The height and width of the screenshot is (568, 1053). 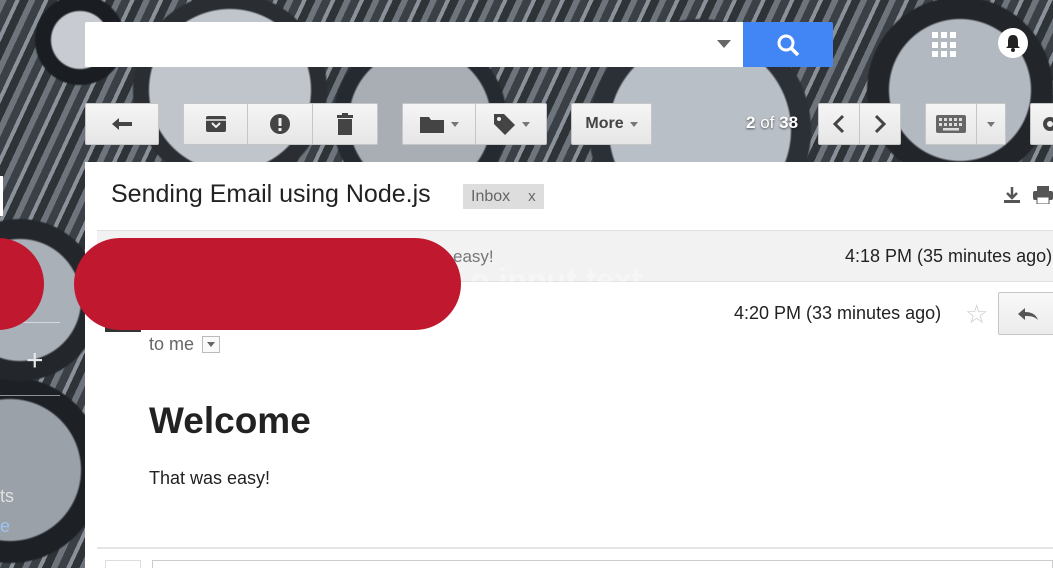 I want to click on older-button, so click(x=880, y=124).